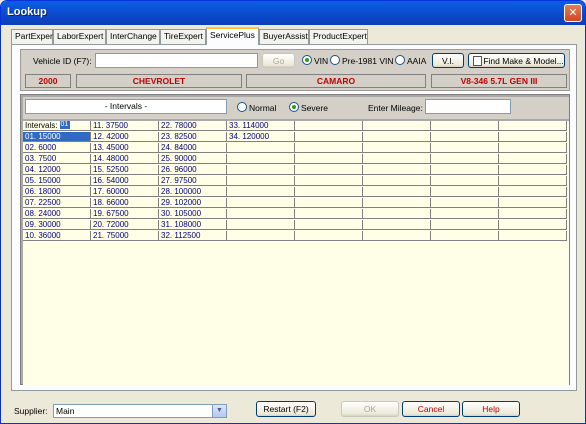 Image resolution: width=586 pixels, height=424 pixels. What do you see at coordinates (125, 181) in the screenshot?
I see `interval-cell: 16. 54000` at bounding box center [125, 181].